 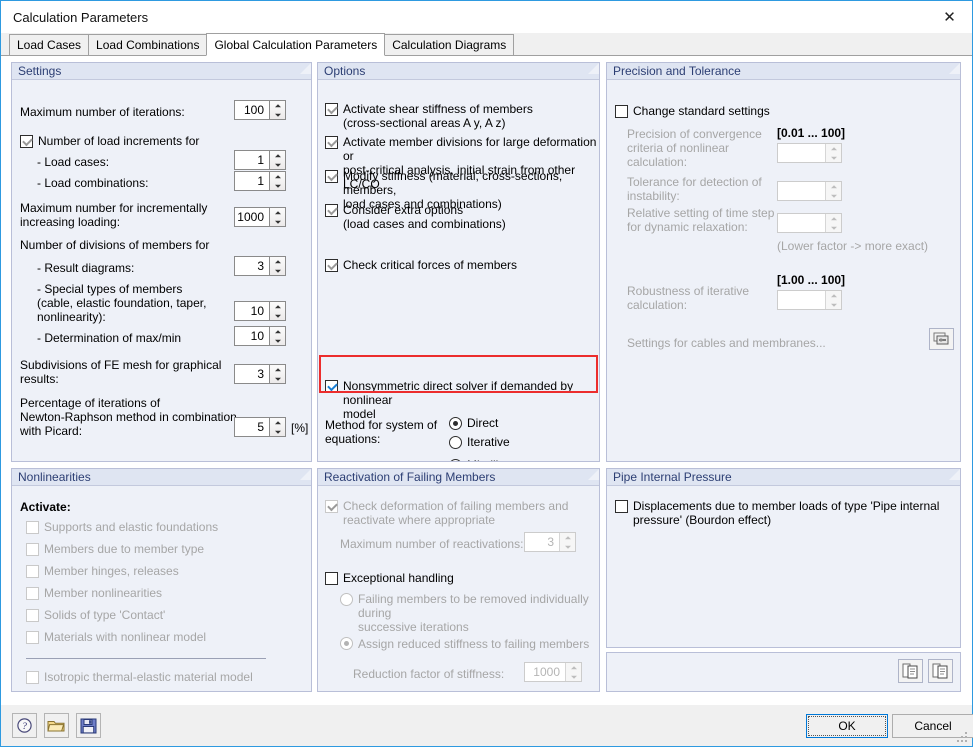 I want to click on max-reactivations-stepper: 3, so click(x=550, y=542).